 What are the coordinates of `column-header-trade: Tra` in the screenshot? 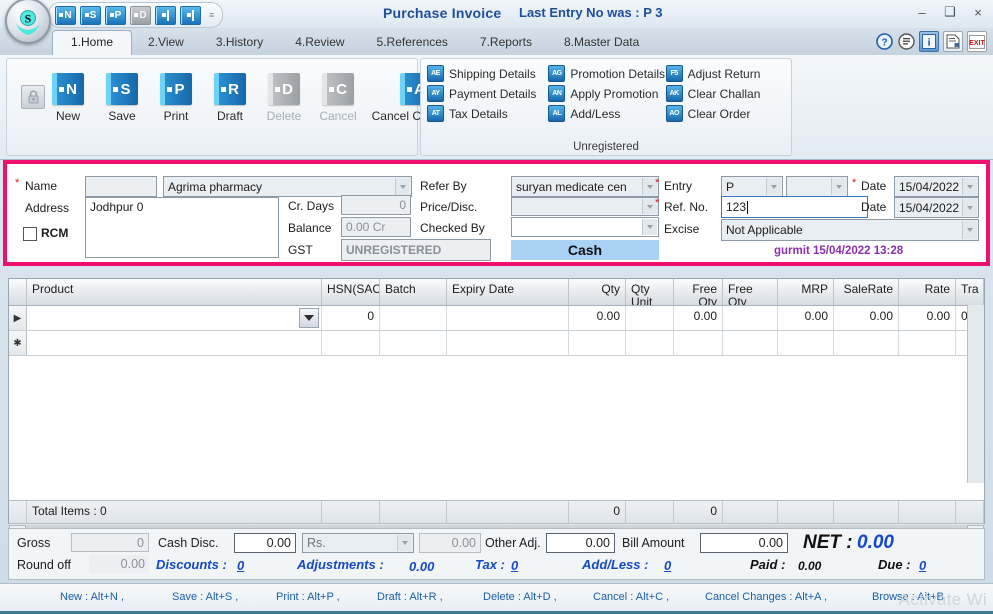 It's located at (970, 292).